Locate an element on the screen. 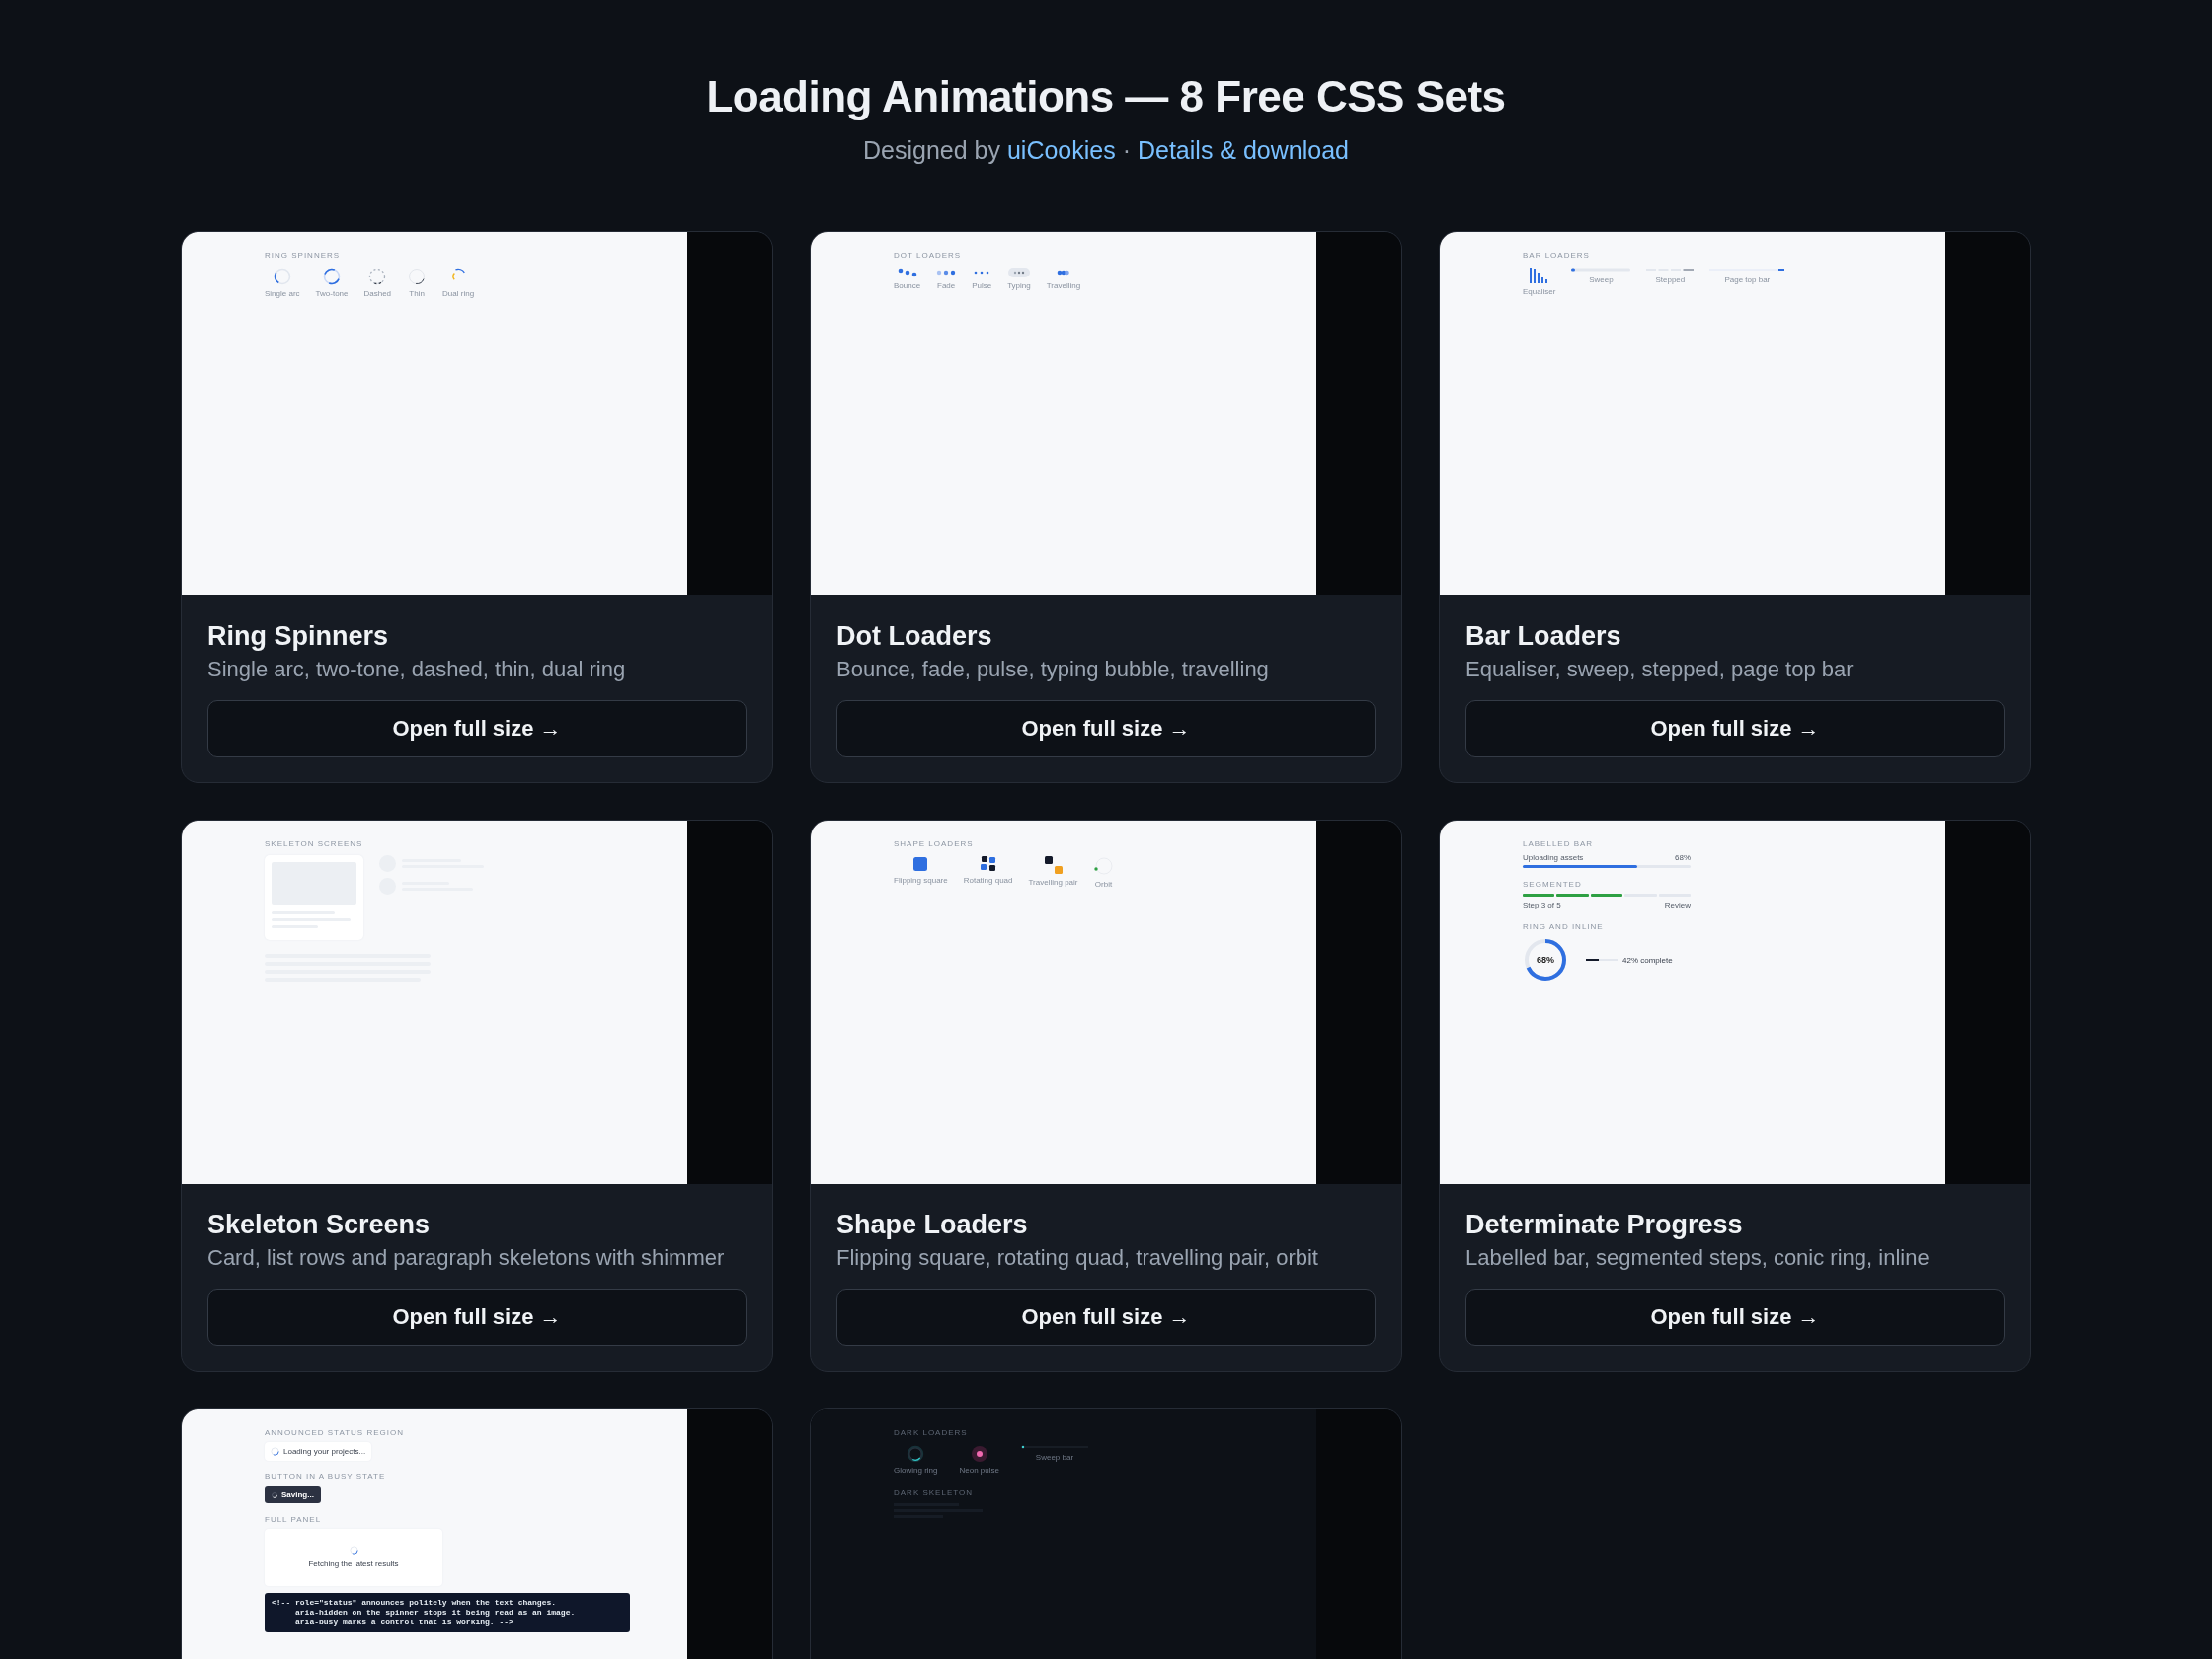 This screenshot has width=2212, height=1659. loader-label: Equaliser is located at coordinates (1539, 292).